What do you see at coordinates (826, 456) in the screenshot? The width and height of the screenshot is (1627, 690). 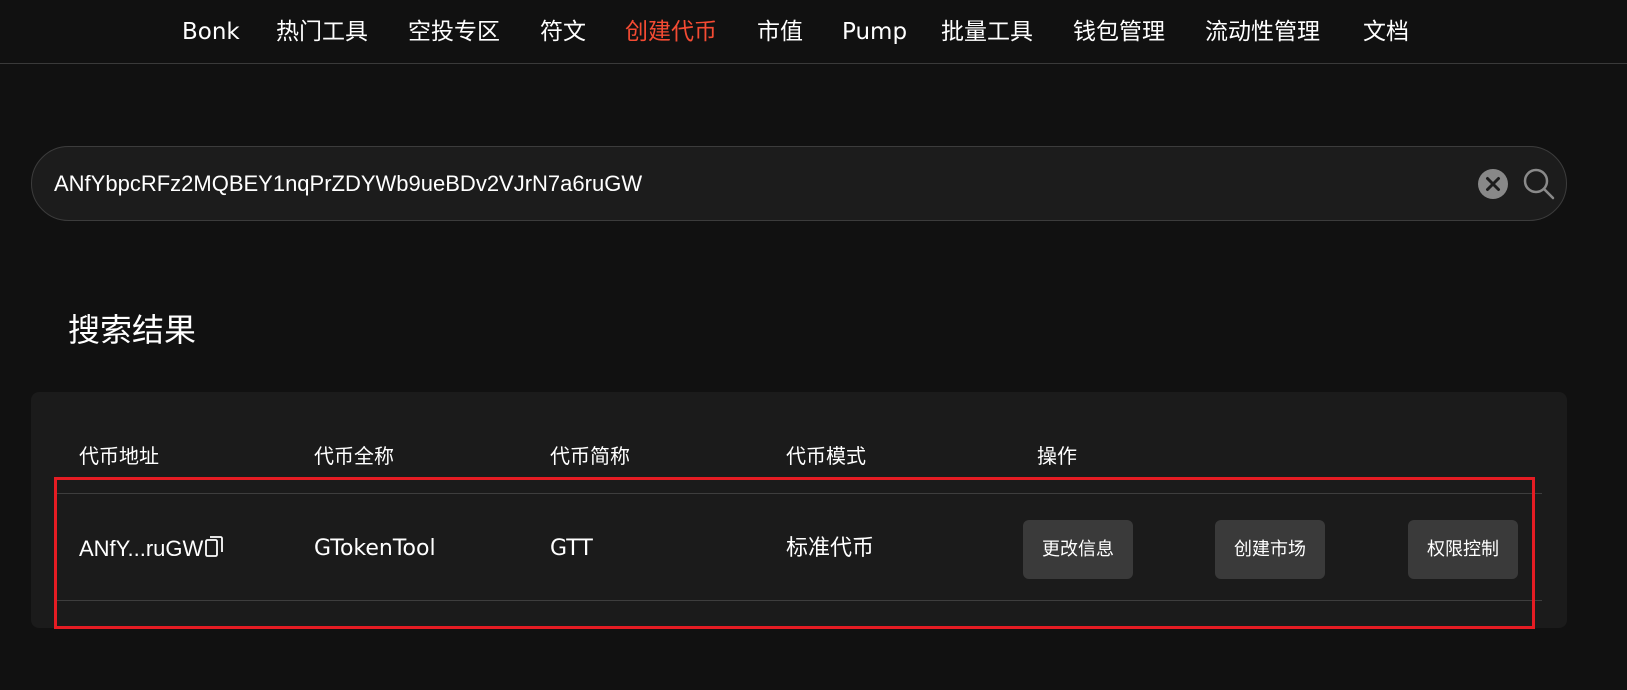 I see `column-header-mode: 代币模式` at bounding box center [826, 456].